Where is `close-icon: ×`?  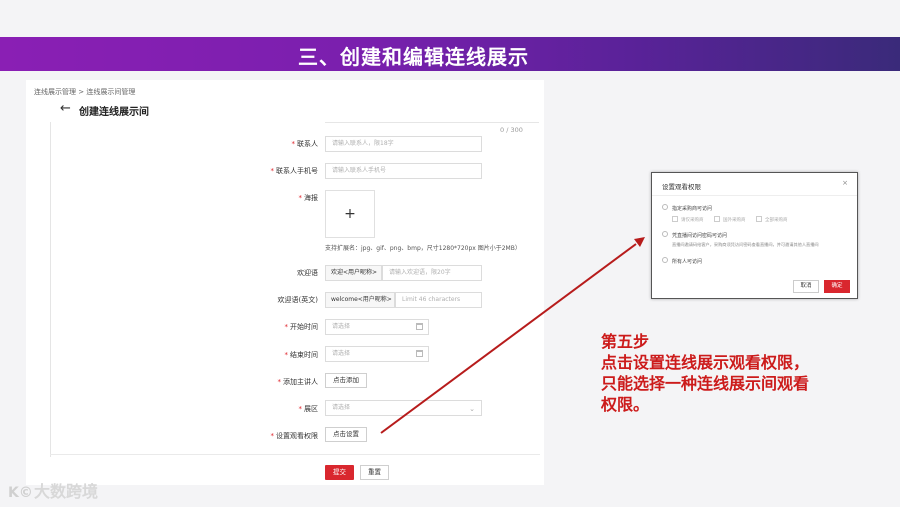
close-icon: × is located at coordinates (845, 183).